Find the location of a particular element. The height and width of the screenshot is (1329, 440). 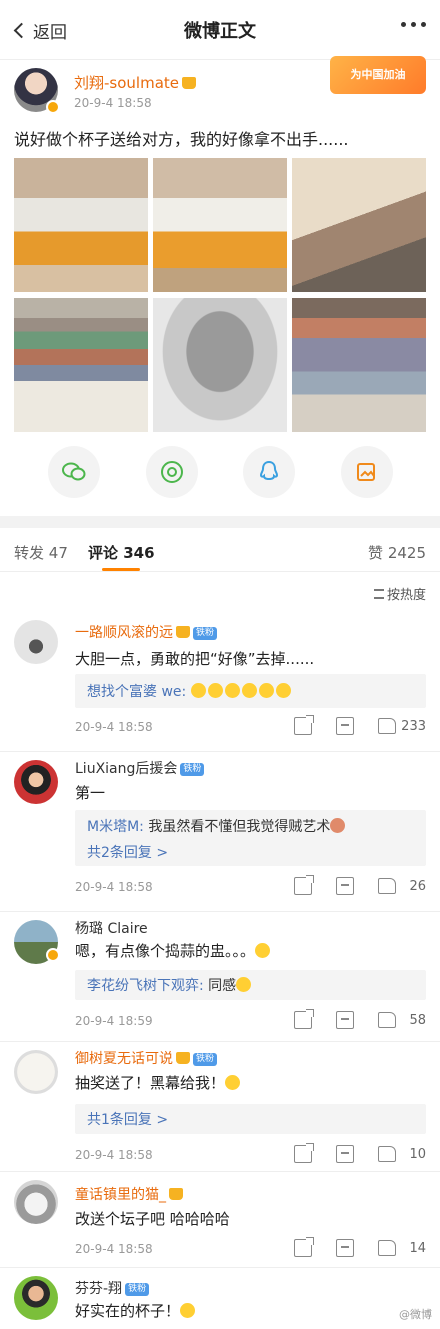

sort-button: 按热度 is located at coordinates (399, 593).